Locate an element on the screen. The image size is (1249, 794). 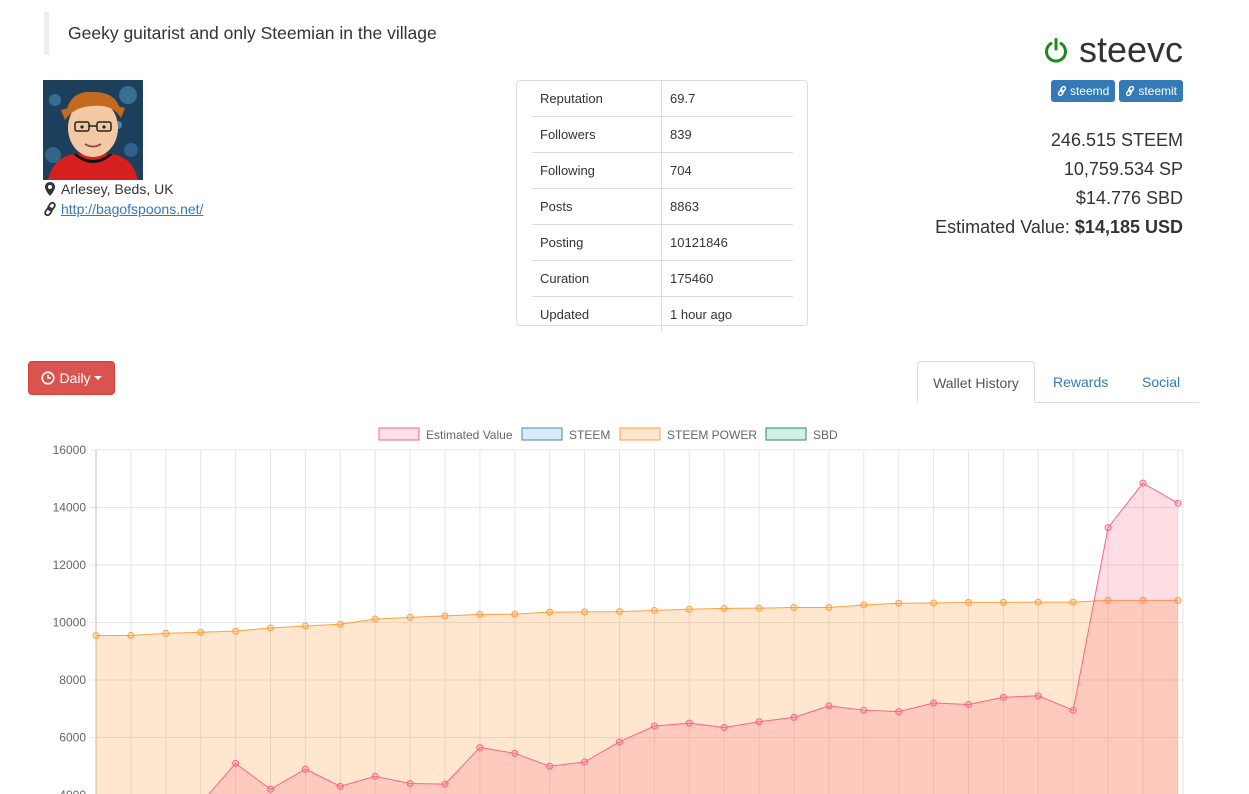
legend-label: SBD is located at coordinates (825, 435).